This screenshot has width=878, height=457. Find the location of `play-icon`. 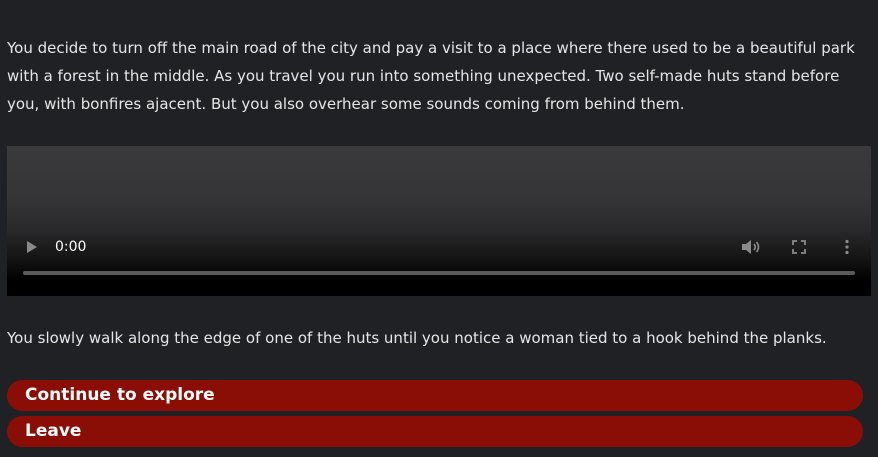

play-icon is located at coordinates (32, 247).